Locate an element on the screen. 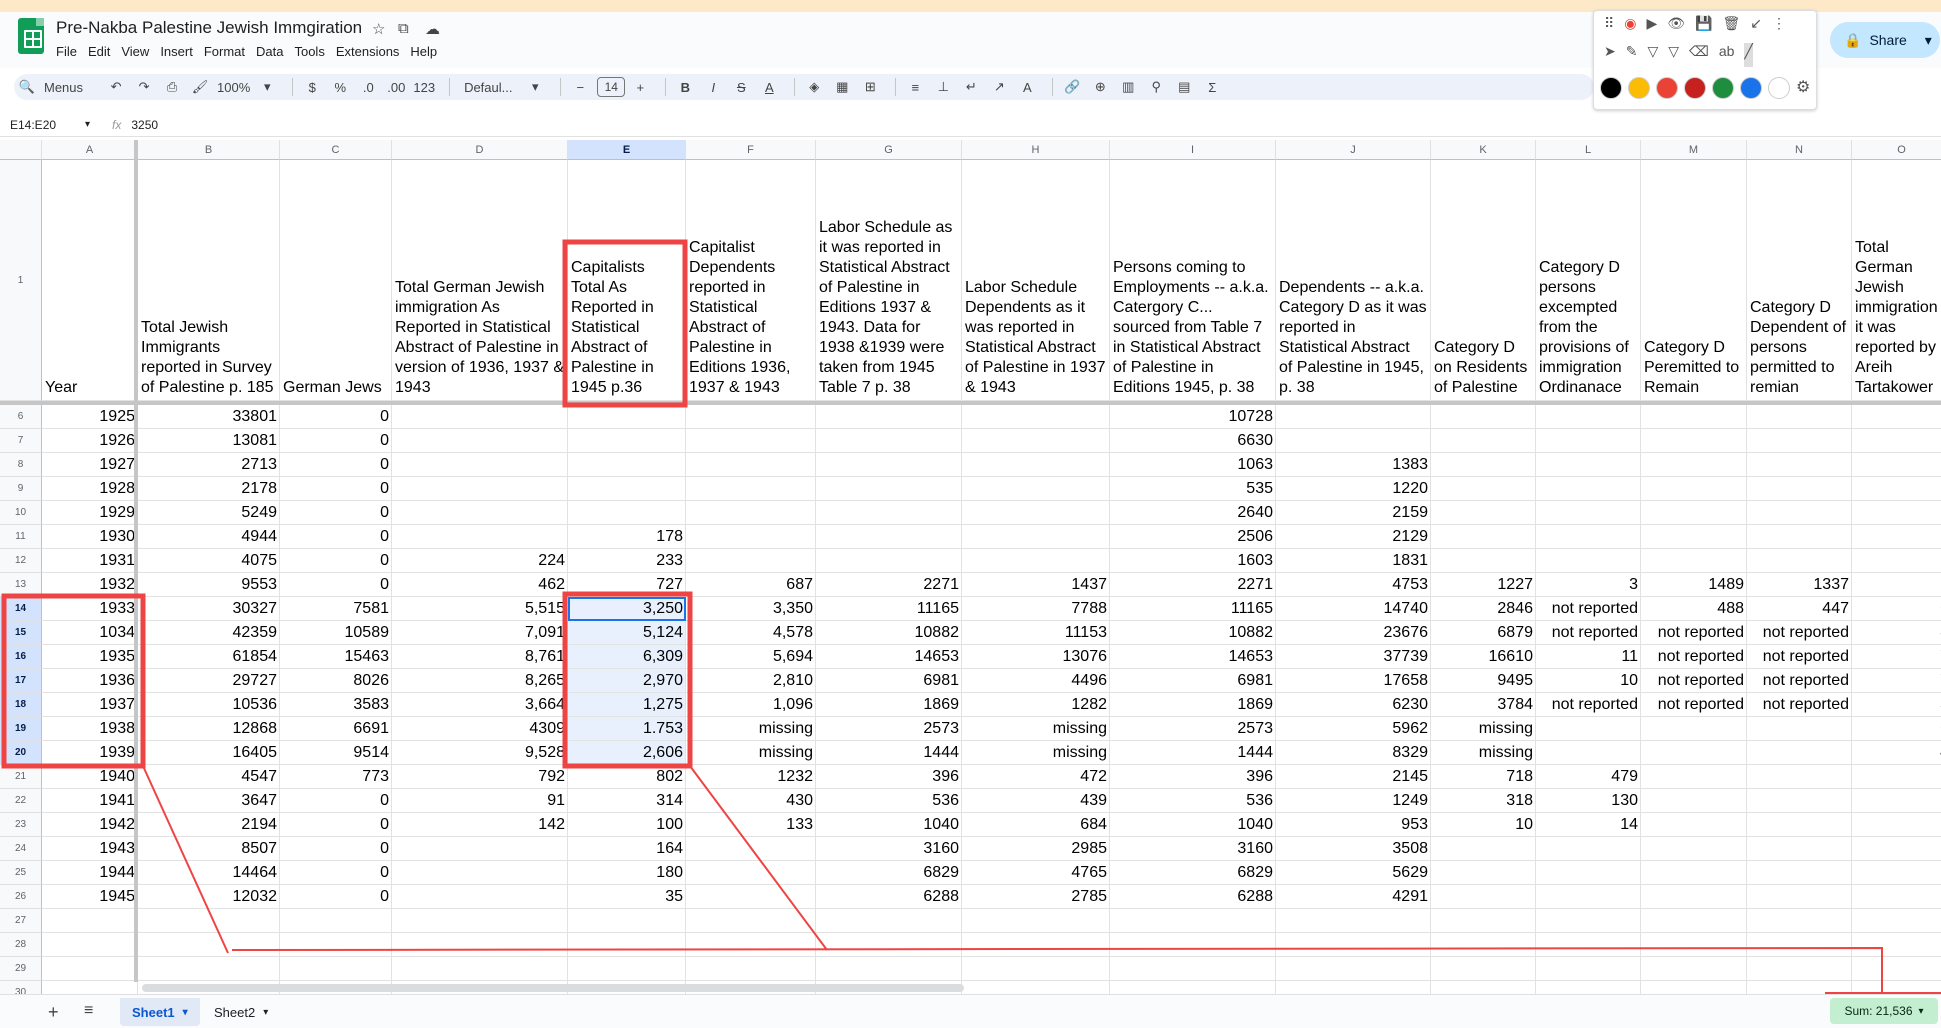  table-cell: 4765 is located at coordinates (1036, 873).